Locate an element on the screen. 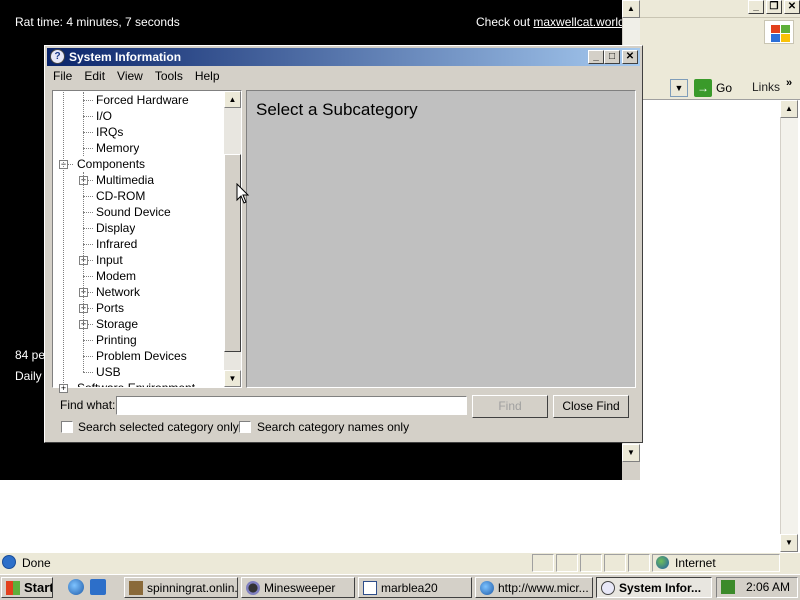 This screenshot has width=800, height=600. find-input is located at coordinates (291, 405).